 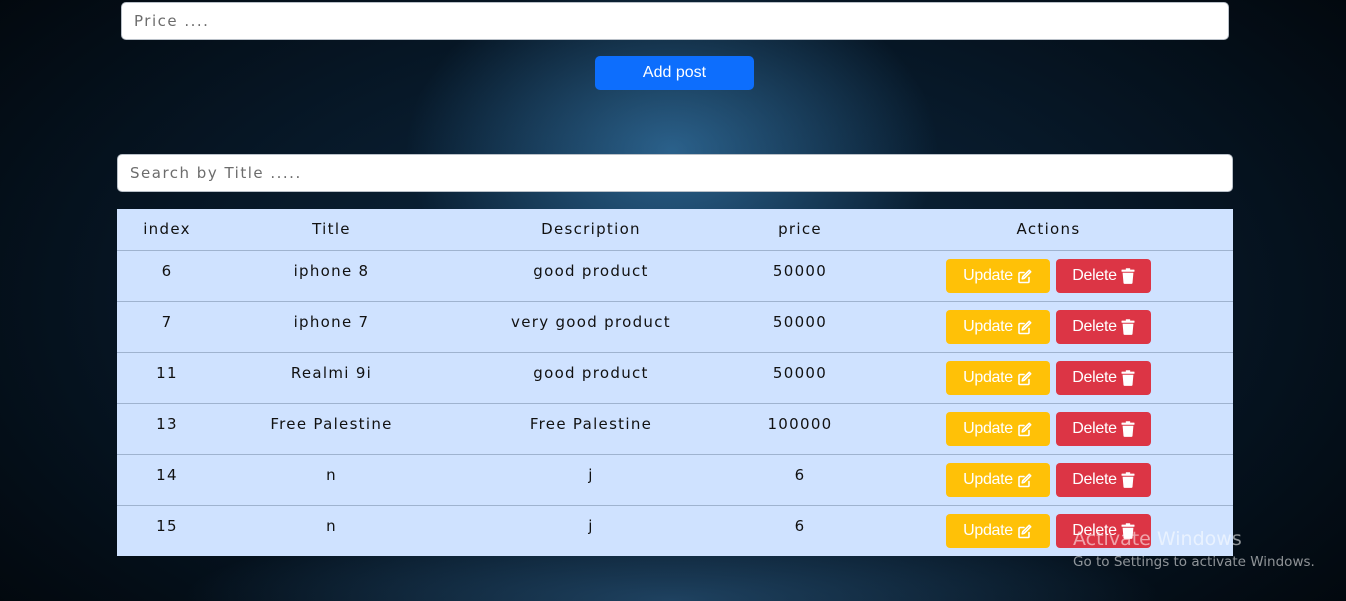 What do you see at coordinates (331, 429) in the screenshot?
I see `row-title: Free Palestine` at bounding box center [331, 429].